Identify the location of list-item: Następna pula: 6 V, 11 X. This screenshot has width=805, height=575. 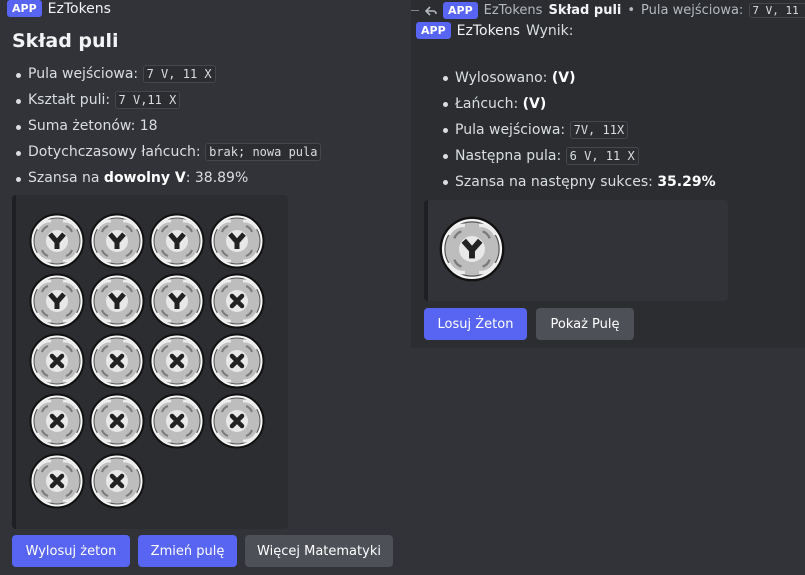
(579, 158).